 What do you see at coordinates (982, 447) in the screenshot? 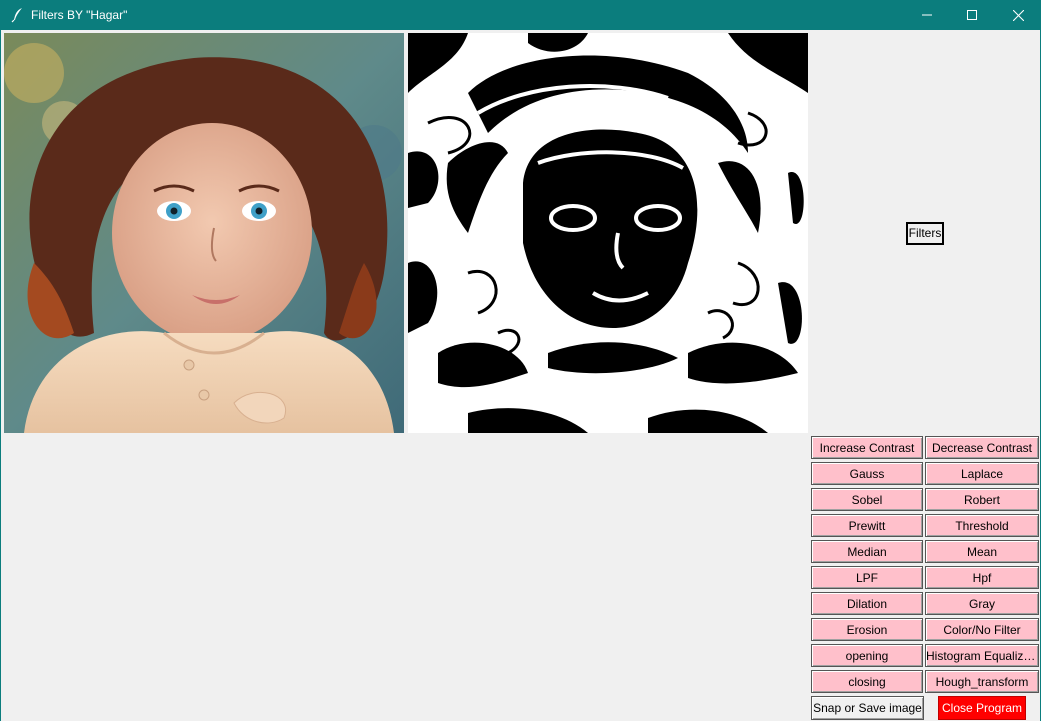
I see `filter-button-decrease-contrast: Decrease Contrast` at bounding box center [982, 447].